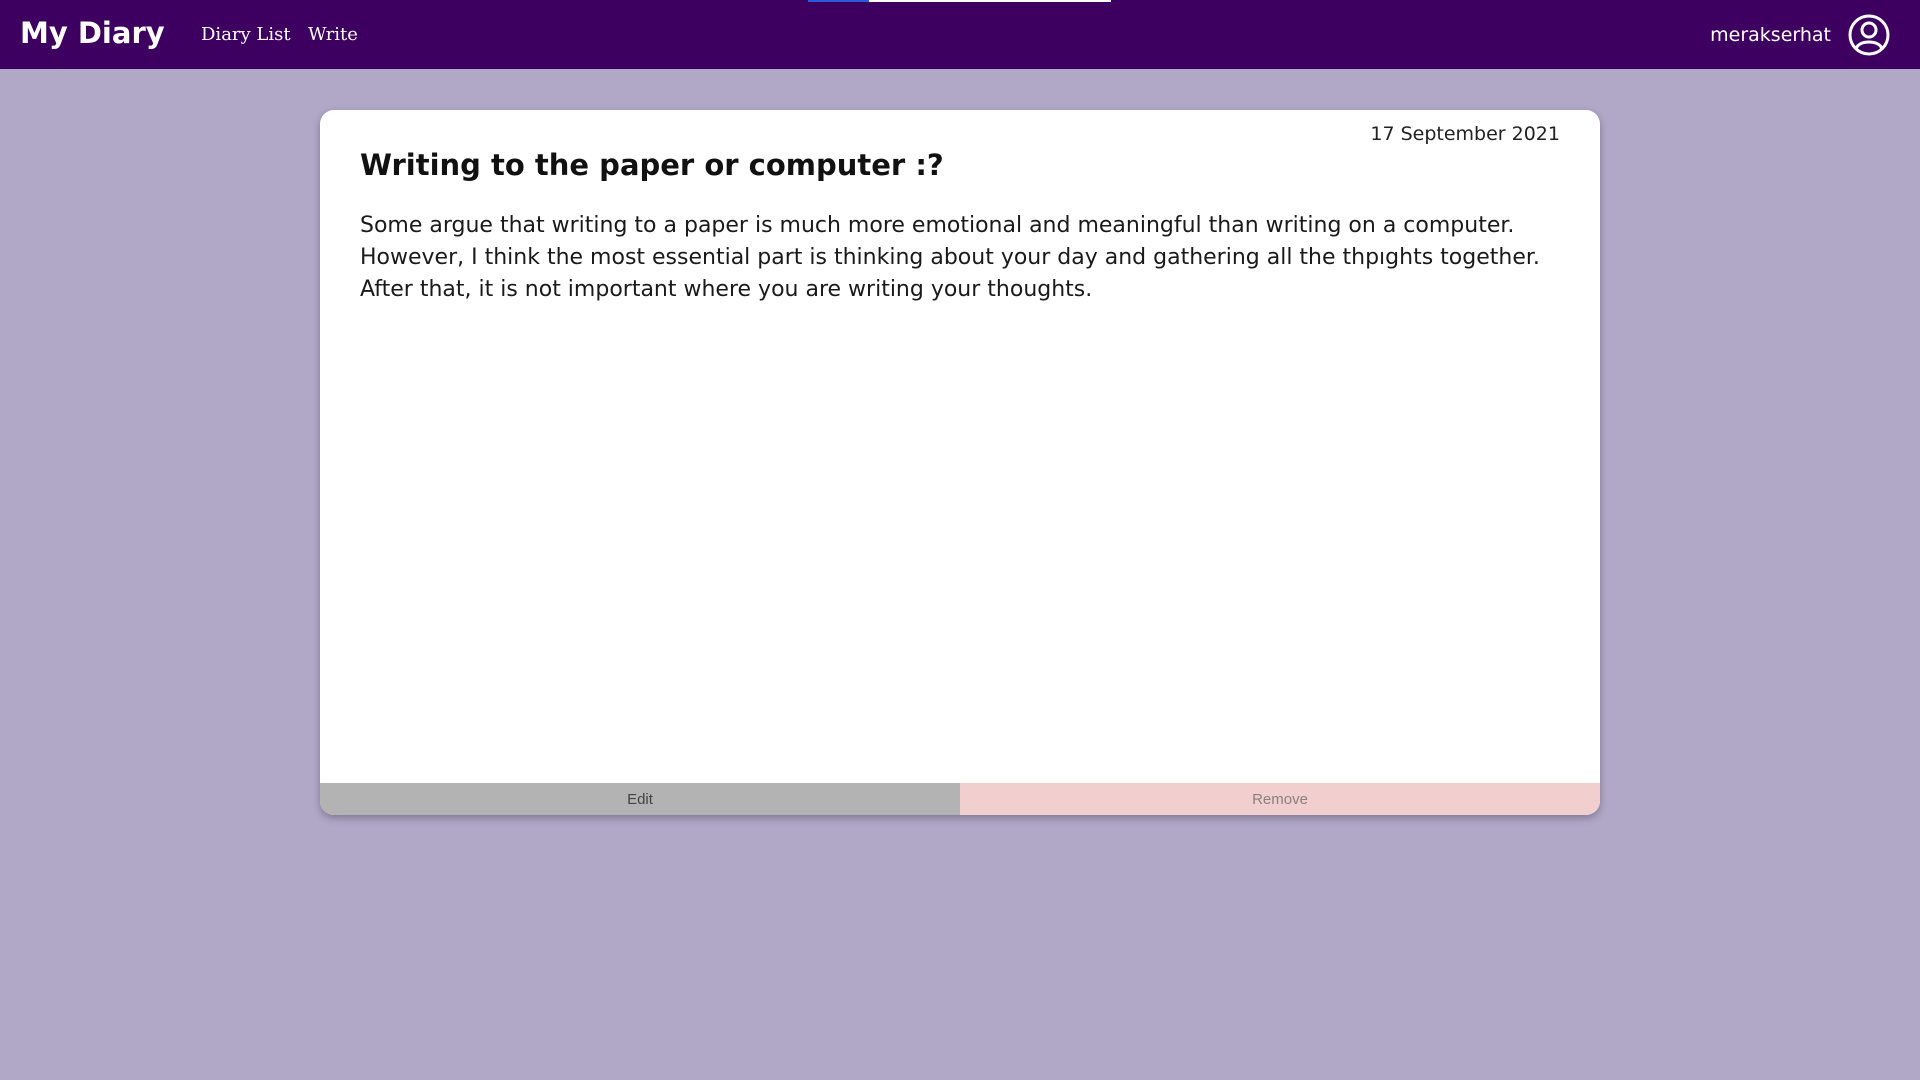 Image resolution: width=1920 pixels, height=1080 pixels. Describe the element at coordinates (1770, 35) in the screenshot. I see `username-label: merakserhat` at that location.